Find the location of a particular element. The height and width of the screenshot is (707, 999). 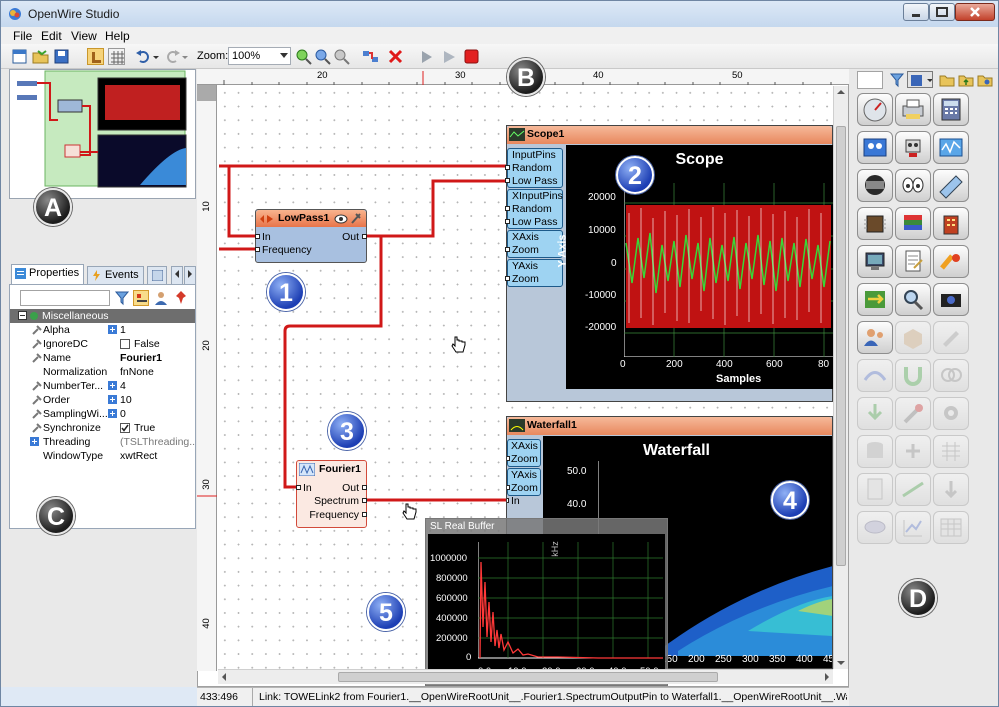

scope-xtick: 400 is located at coordinates (724, 364).